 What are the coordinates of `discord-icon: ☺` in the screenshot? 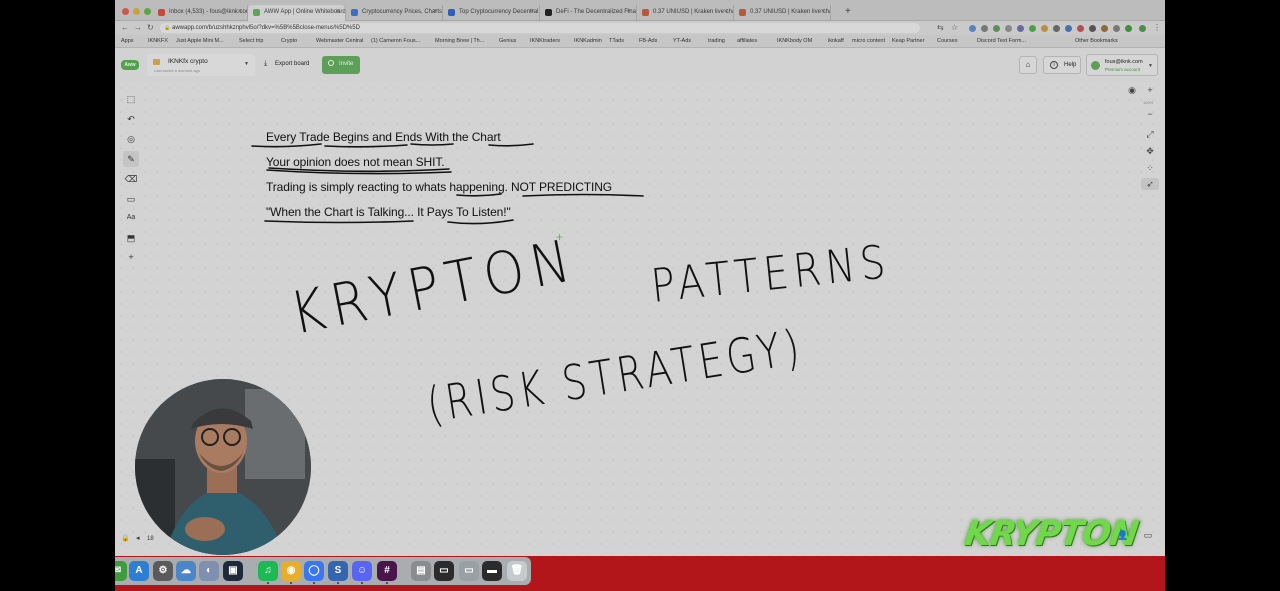 It's located at (362, 571).